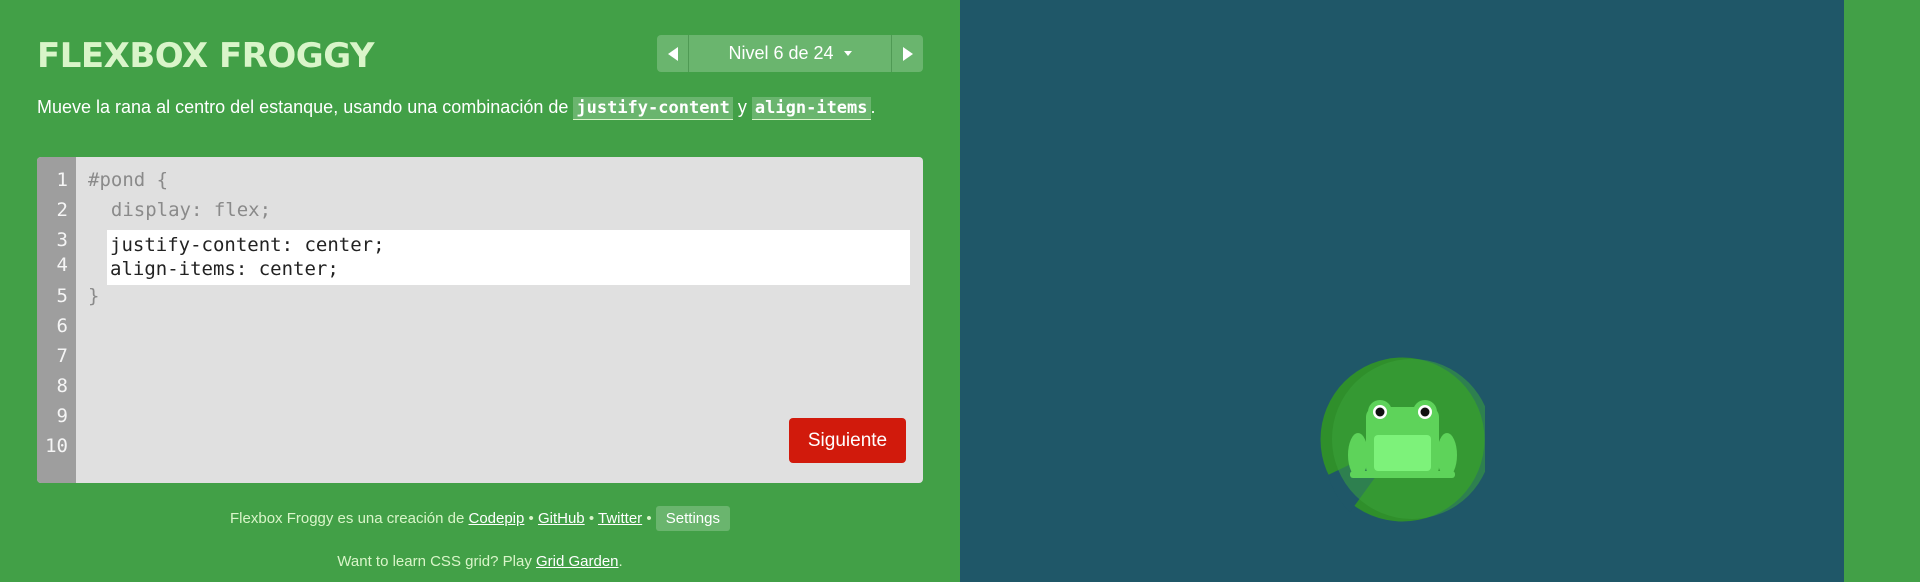 The width and height of the screenshot is (1920, 582). Describe the element at coordinates (577, 561) in the screenshot. I see `grid-garden-link: Grid Garden` at that location.